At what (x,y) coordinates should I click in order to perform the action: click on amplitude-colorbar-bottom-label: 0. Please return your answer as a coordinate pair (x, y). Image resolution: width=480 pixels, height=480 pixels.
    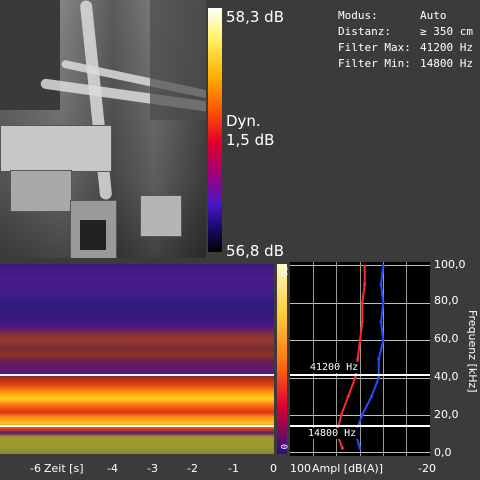
    Looking at the image, I should click on (283, 447).